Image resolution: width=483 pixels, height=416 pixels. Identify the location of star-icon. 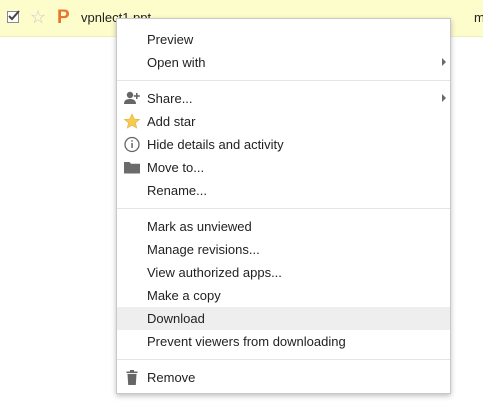
(132, 121).